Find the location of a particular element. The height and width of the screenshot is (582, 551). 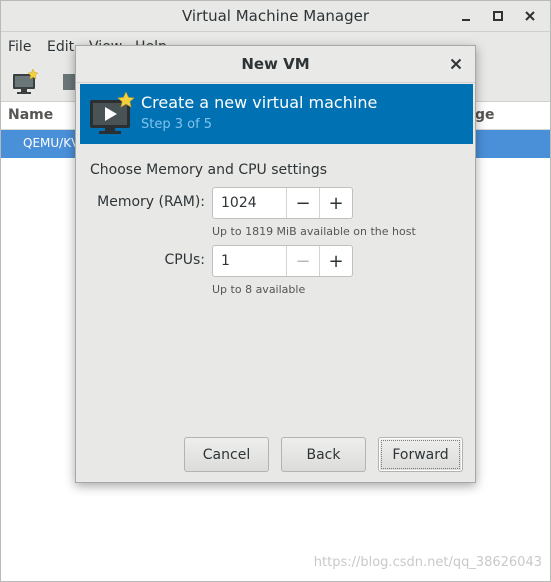

memory-increment-button: + is located at coordinates (335, 203).